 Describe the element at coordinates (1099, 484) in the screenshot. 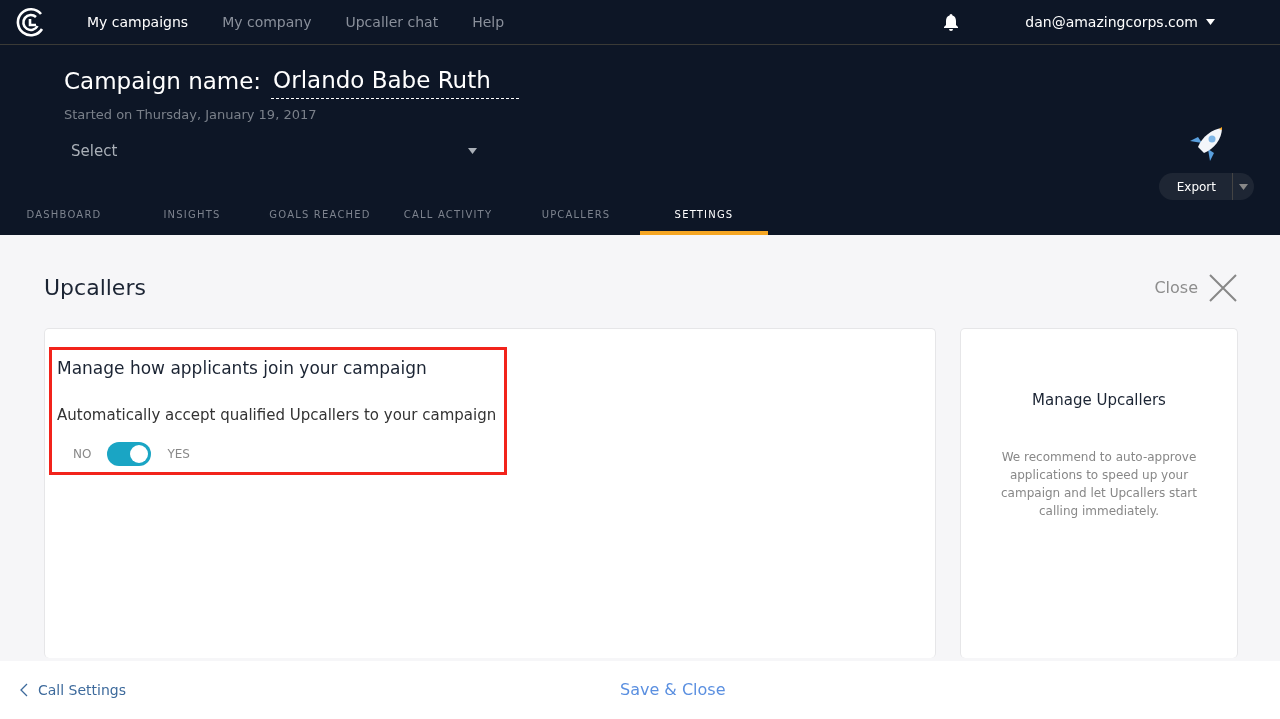

I see `info-text: We recommend to auto-approve applications to speed up your campaign and let Upcallers start calling immediately.` at that location.